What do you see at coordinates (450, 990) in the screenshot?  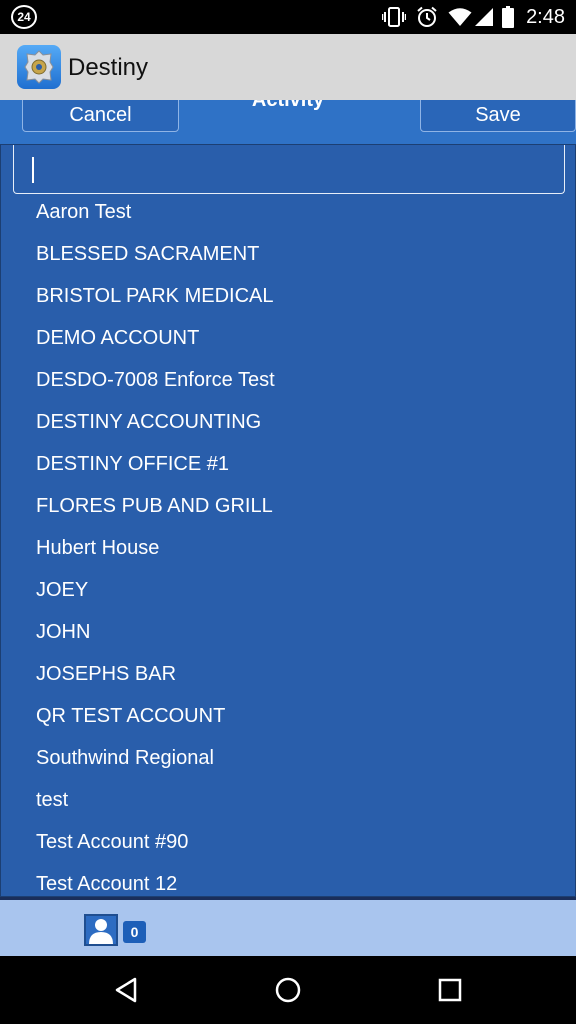 I see `recents-icon` at bounding box center [450, 990].